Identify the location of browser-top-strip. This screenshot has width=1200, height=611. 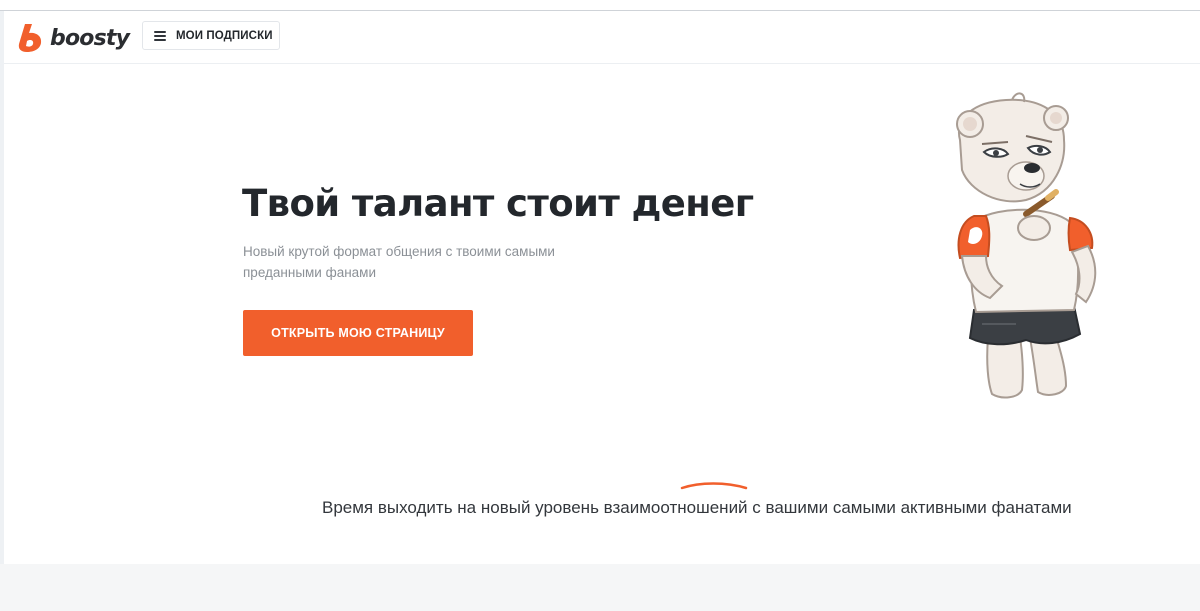
(600, 5).